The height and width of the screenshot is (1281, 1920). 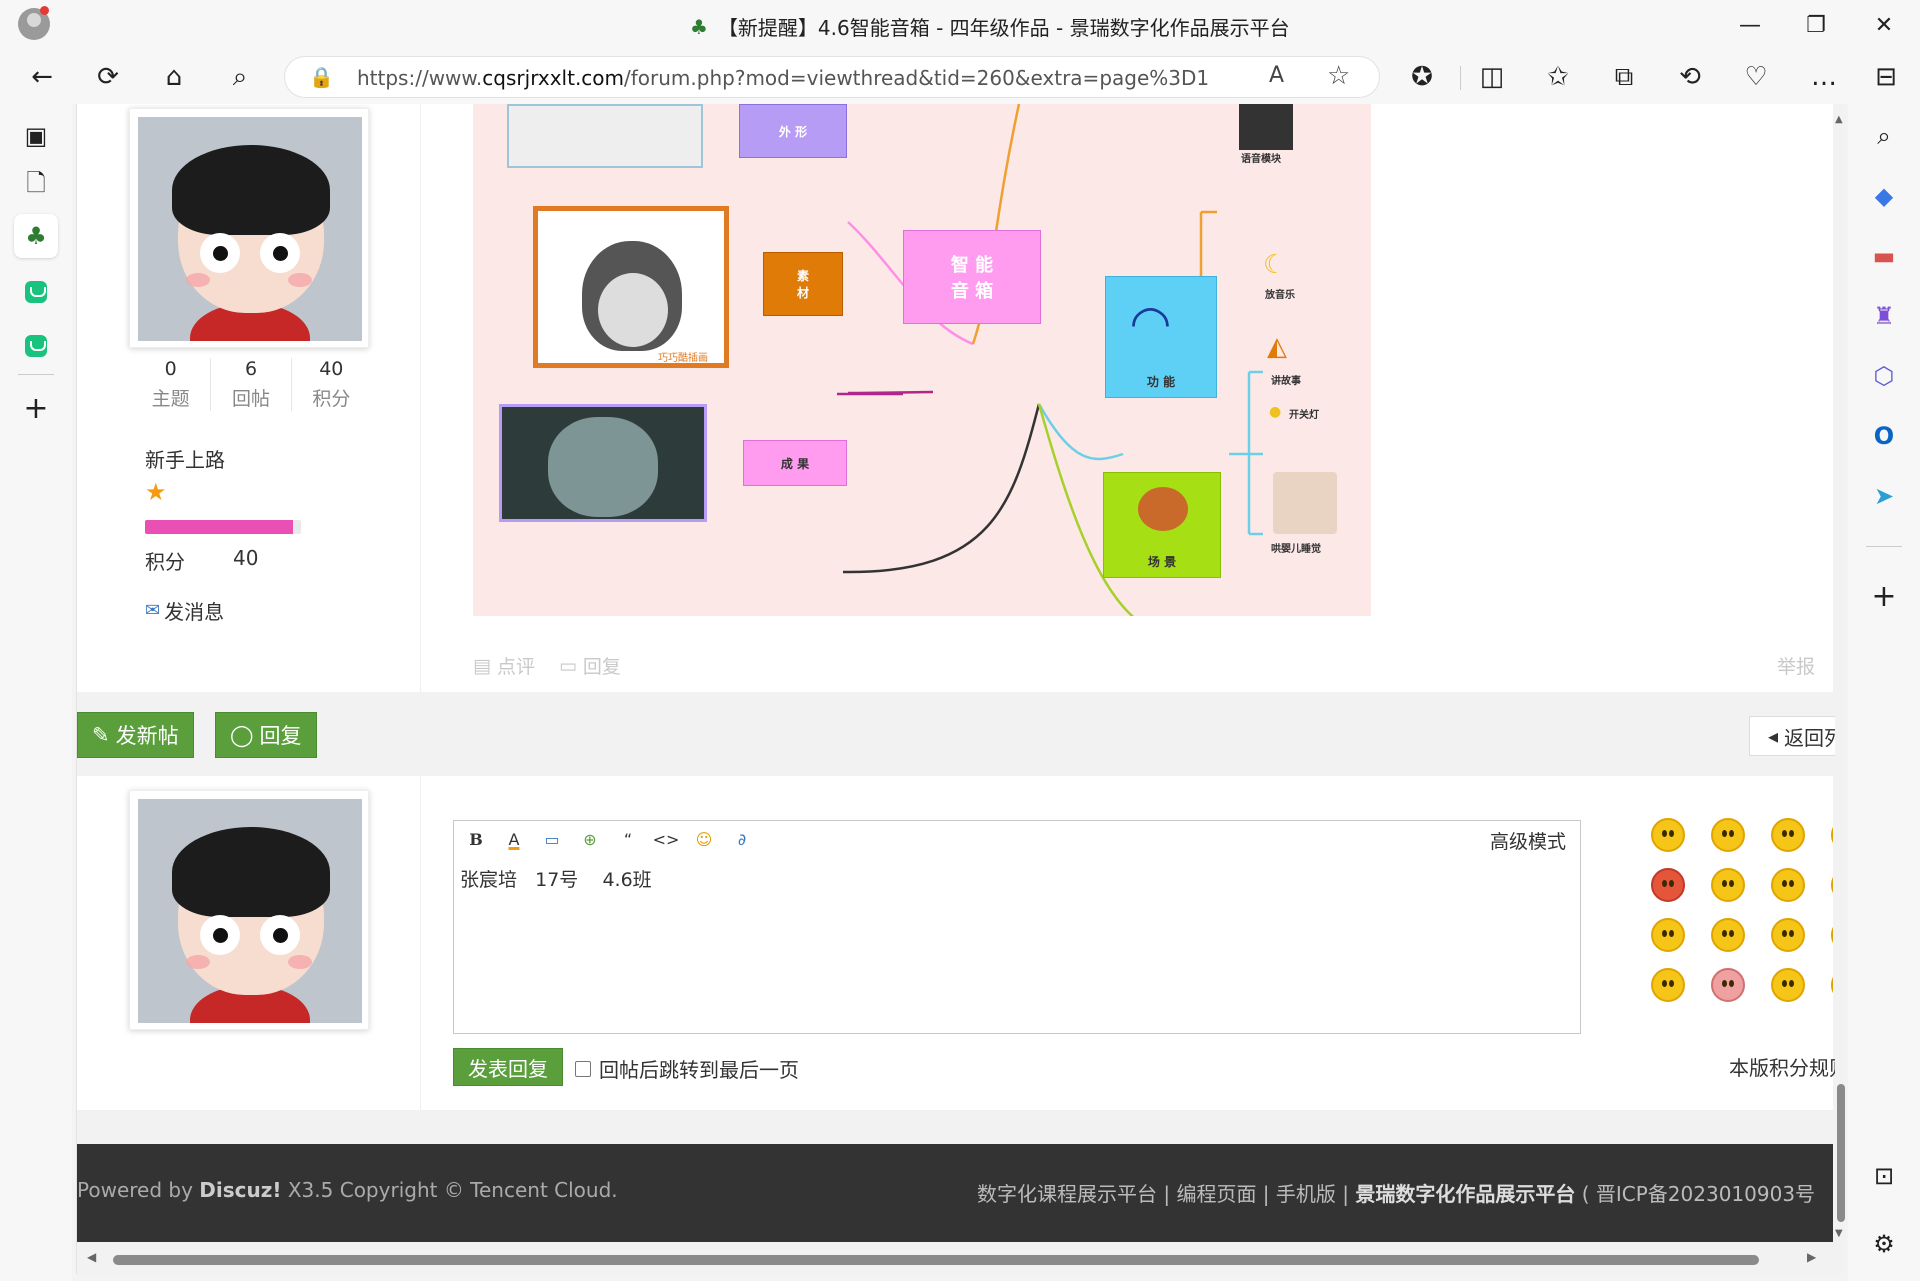 What do you see at coordinates (556, 878) in the screenshot?
I see `reply-text: 张宸培 17号 4.6班` at bounding box center [556, 878].